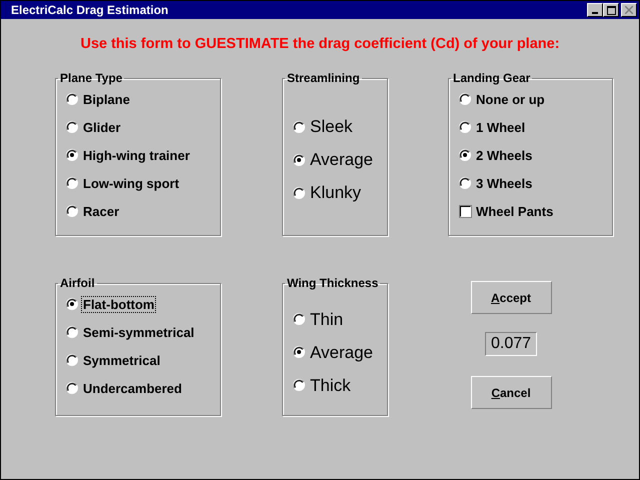 The height and width of the screenshot is (480, 640). What do you see at coordinates (340, 319) in the screenshot?
I see `radio-option: Thin` at bounding box center [340, 319].